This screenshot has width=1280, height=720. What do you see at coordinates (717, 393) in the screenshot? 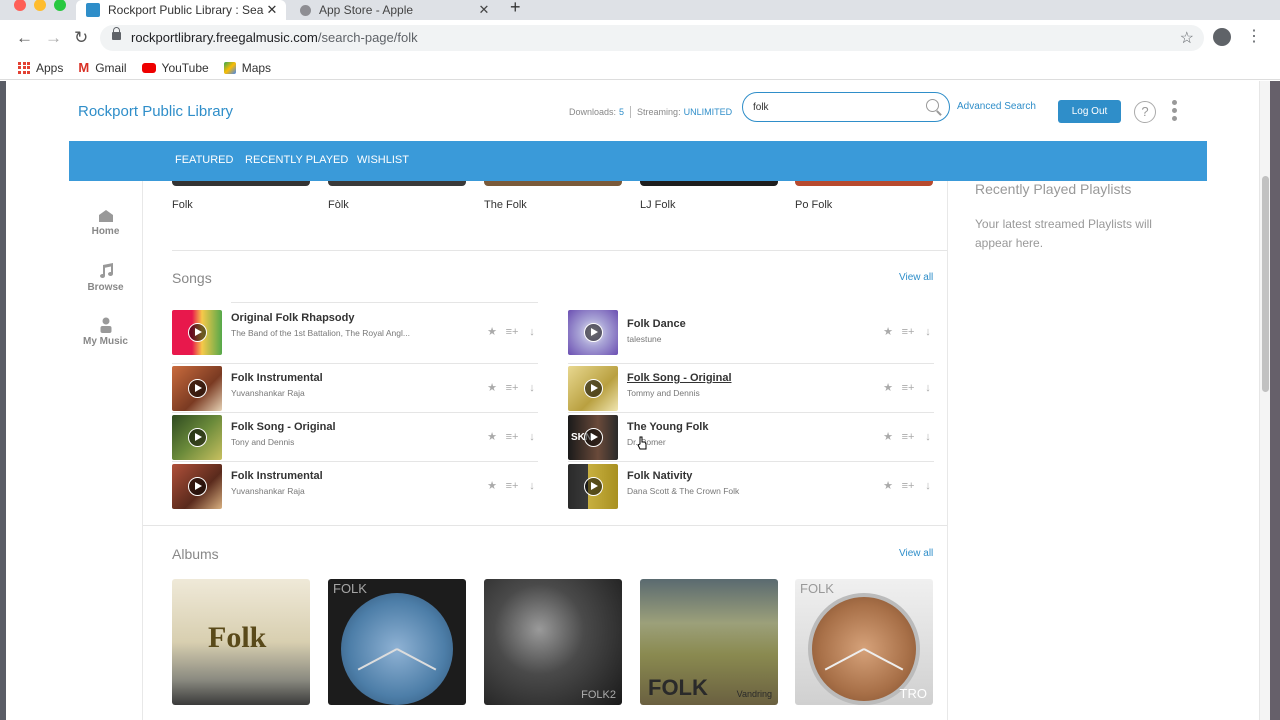
I see `song-artist: Tommy and Dennis` at bounding box center [717, 393].